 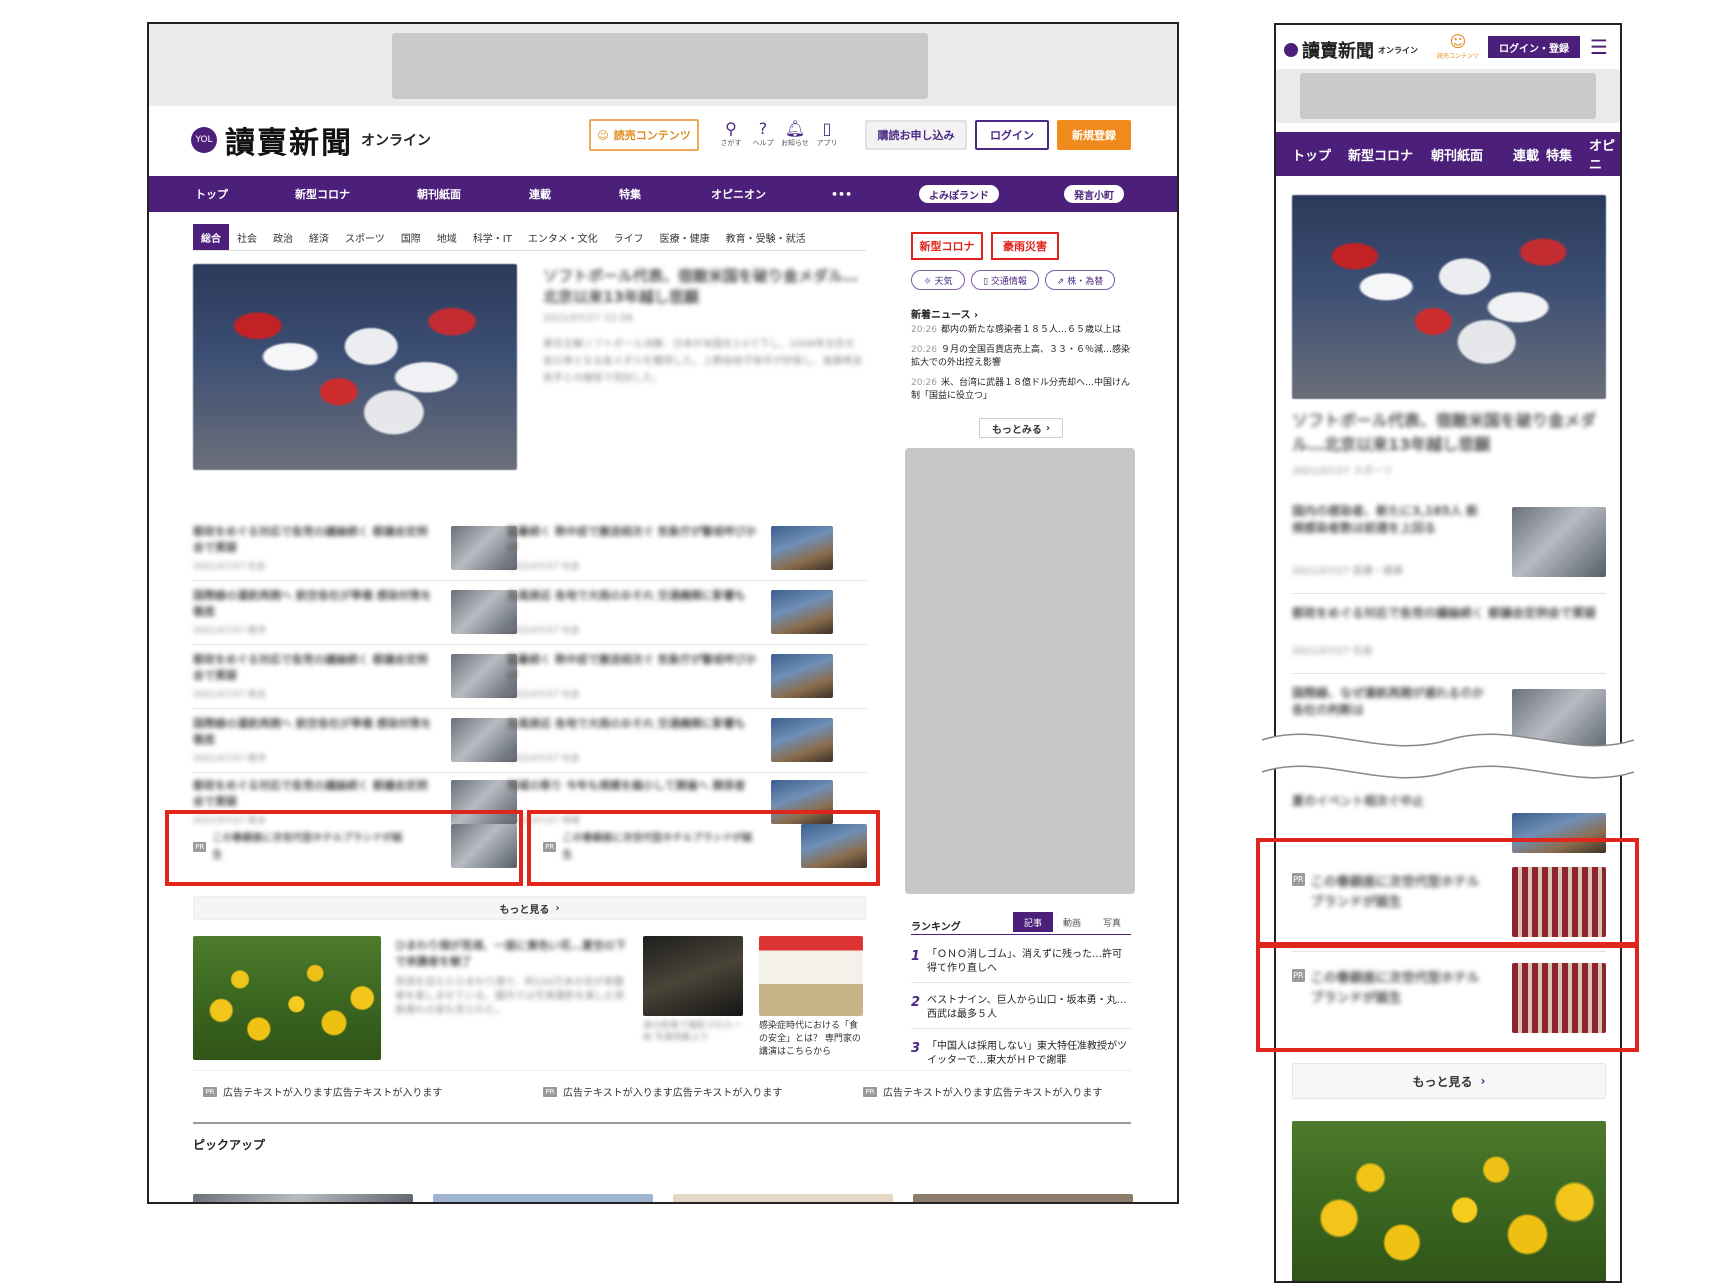 I want to click on mobile-article-thumb, so click(x=1559, y=542).